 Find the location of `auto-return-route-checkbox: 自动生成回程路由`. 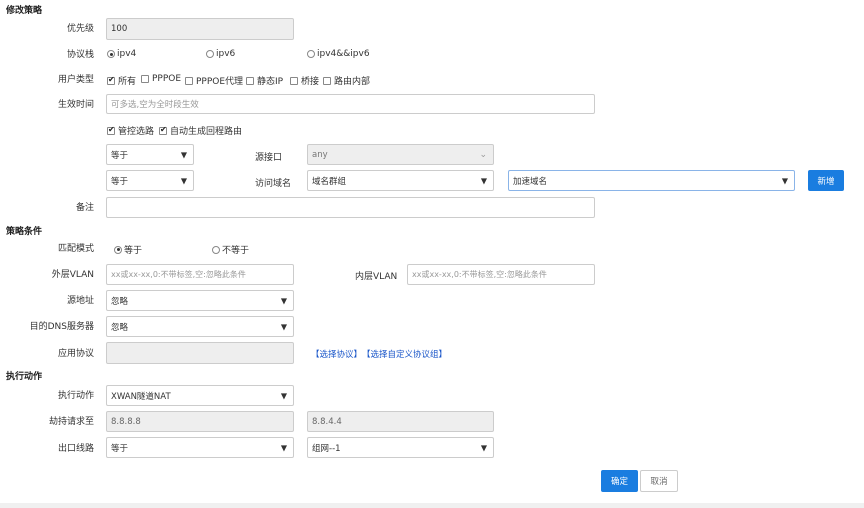

auto-return-route-checkbox: 自动生成回程路由 is located at coordinates (200, 130).